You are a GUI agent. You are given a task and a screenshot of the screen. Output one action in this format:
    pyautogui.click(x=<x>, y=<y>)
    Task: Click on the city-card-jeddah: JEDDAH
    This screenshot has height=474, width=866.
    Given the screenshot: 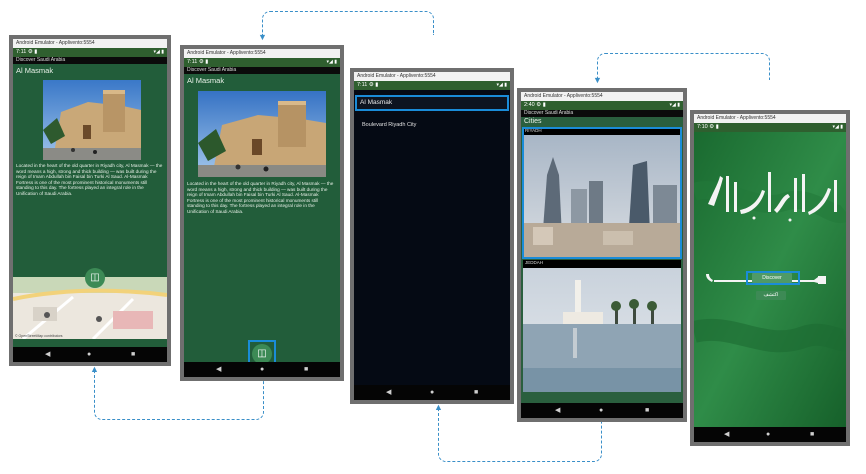 What is the action you would take?
    pyautogui.click(x=602, y=326)
    